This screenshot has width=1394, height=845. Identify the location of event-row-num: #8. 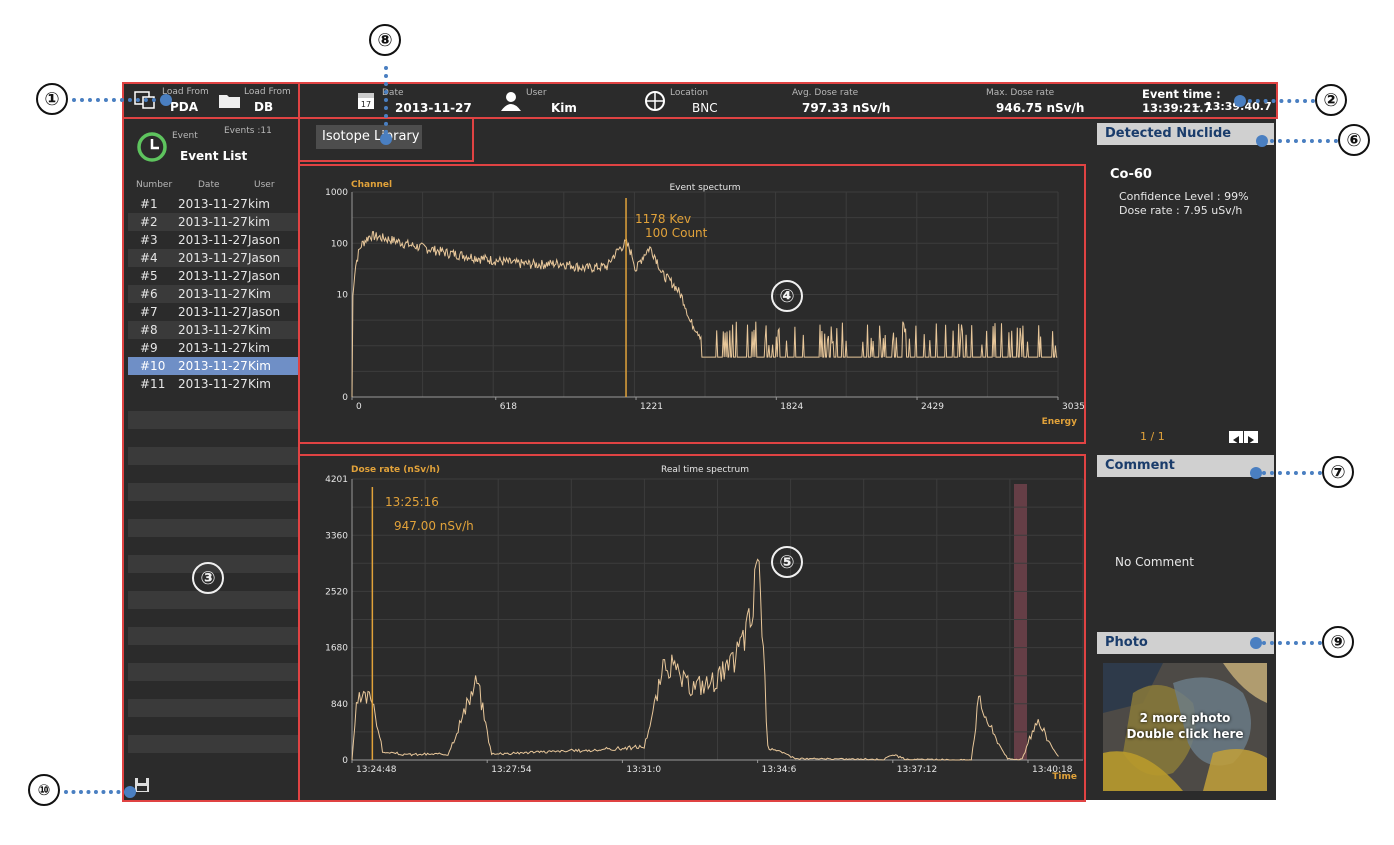
(149, 330).